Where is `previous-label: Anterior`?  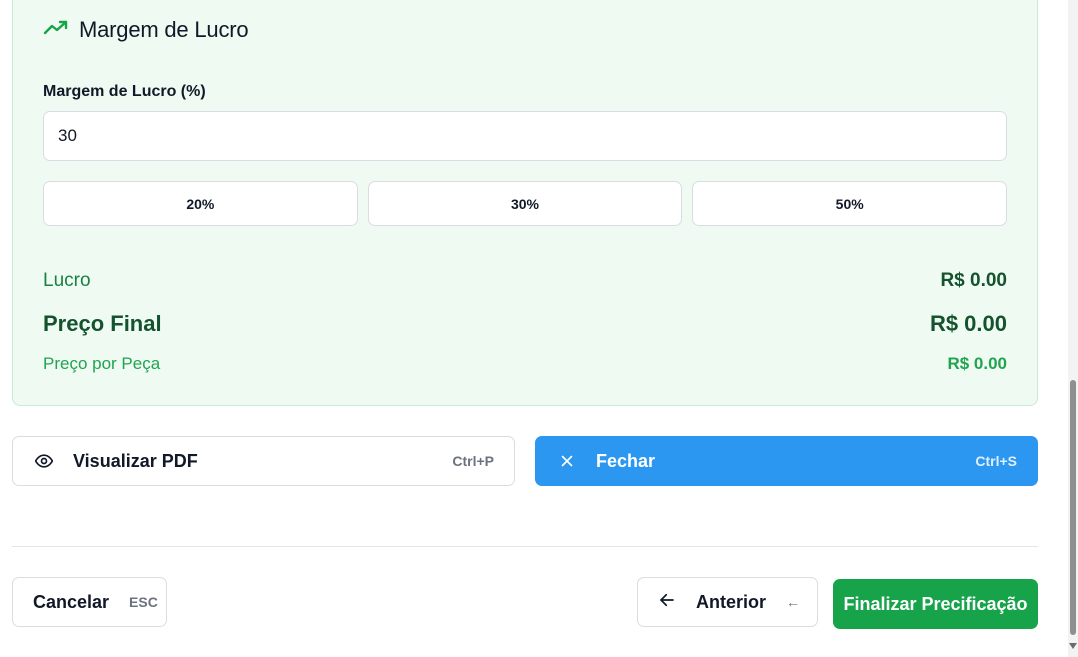 previous-label: Anterior is located at coordinates (731, 601).